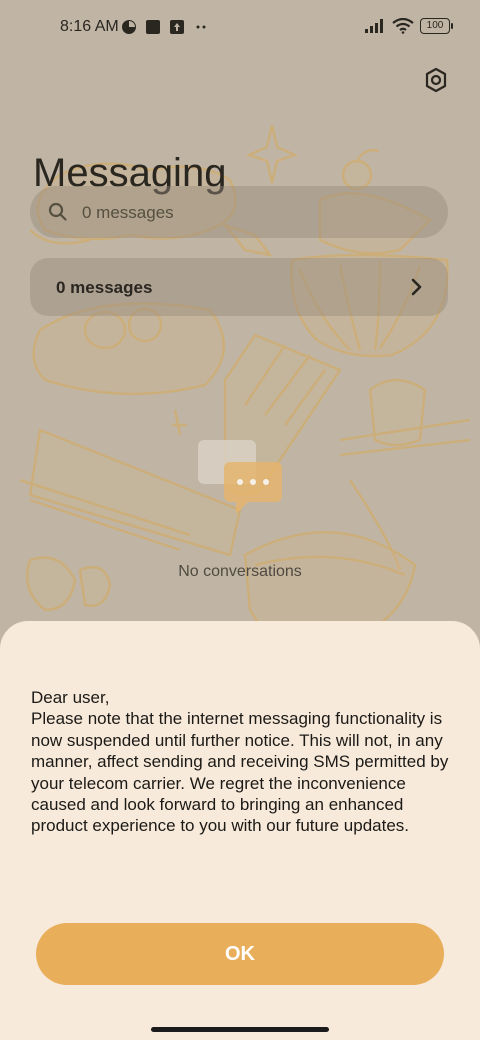  Describe the element at coordinates (240, 954) in the screenshot. I see `ok-button: OK` at that location.